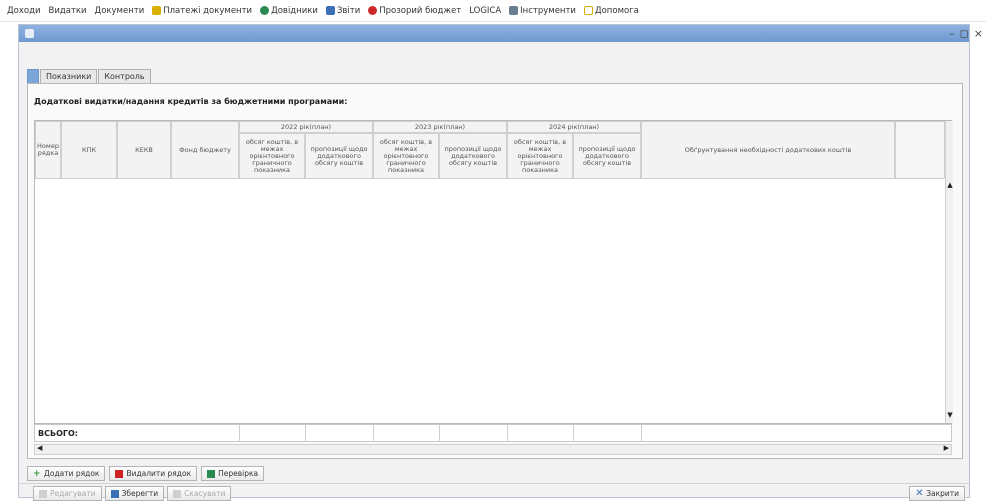 Image resolution: width=986 pixels, height=502 pixels. Describe the element at coordinates (348, 10) in the screenshot. I see `menu-item-label: Звіти` at that location.